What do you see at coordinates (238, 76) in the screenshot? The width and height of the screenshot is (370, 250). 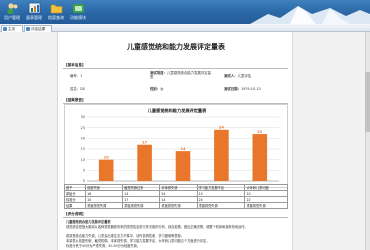 I see `tester-field: 测试人：儿童评估` at bounding box center [238, 76].